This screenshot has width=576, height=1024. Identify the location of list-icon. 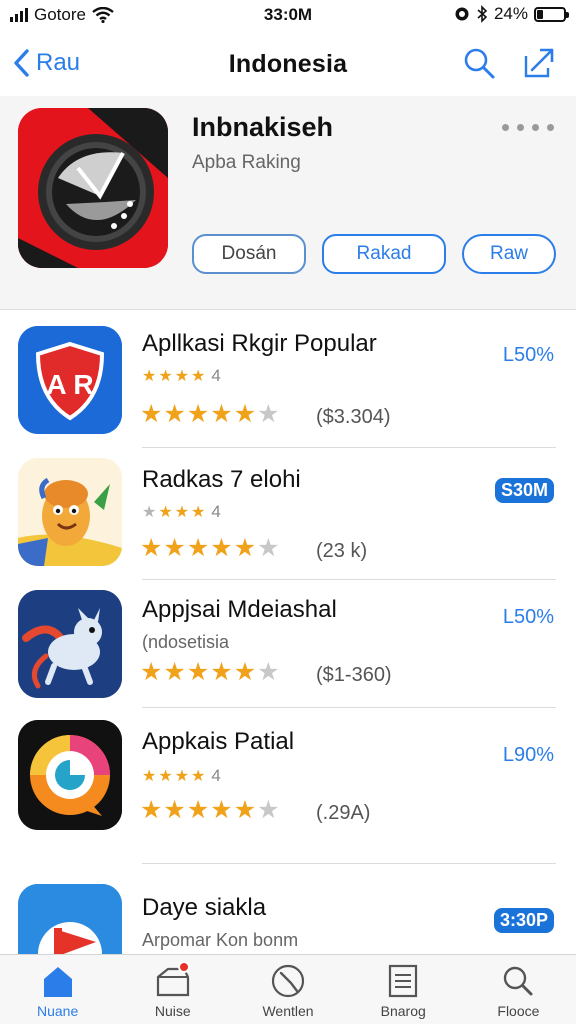
(403, 981).